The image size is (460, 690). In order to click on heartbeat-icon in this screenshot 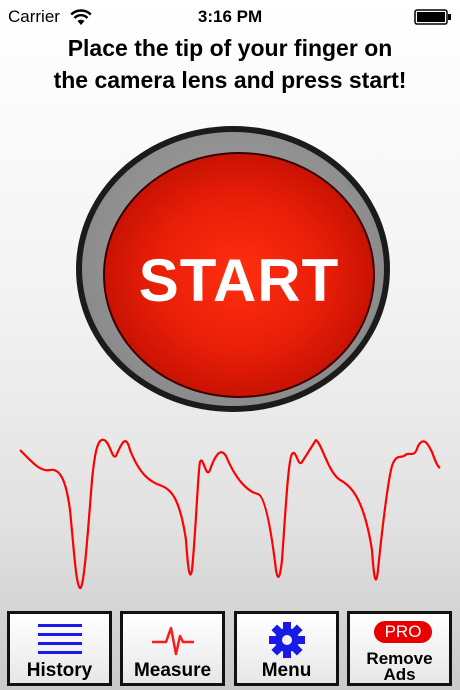, I will do `click(172, 641)`.